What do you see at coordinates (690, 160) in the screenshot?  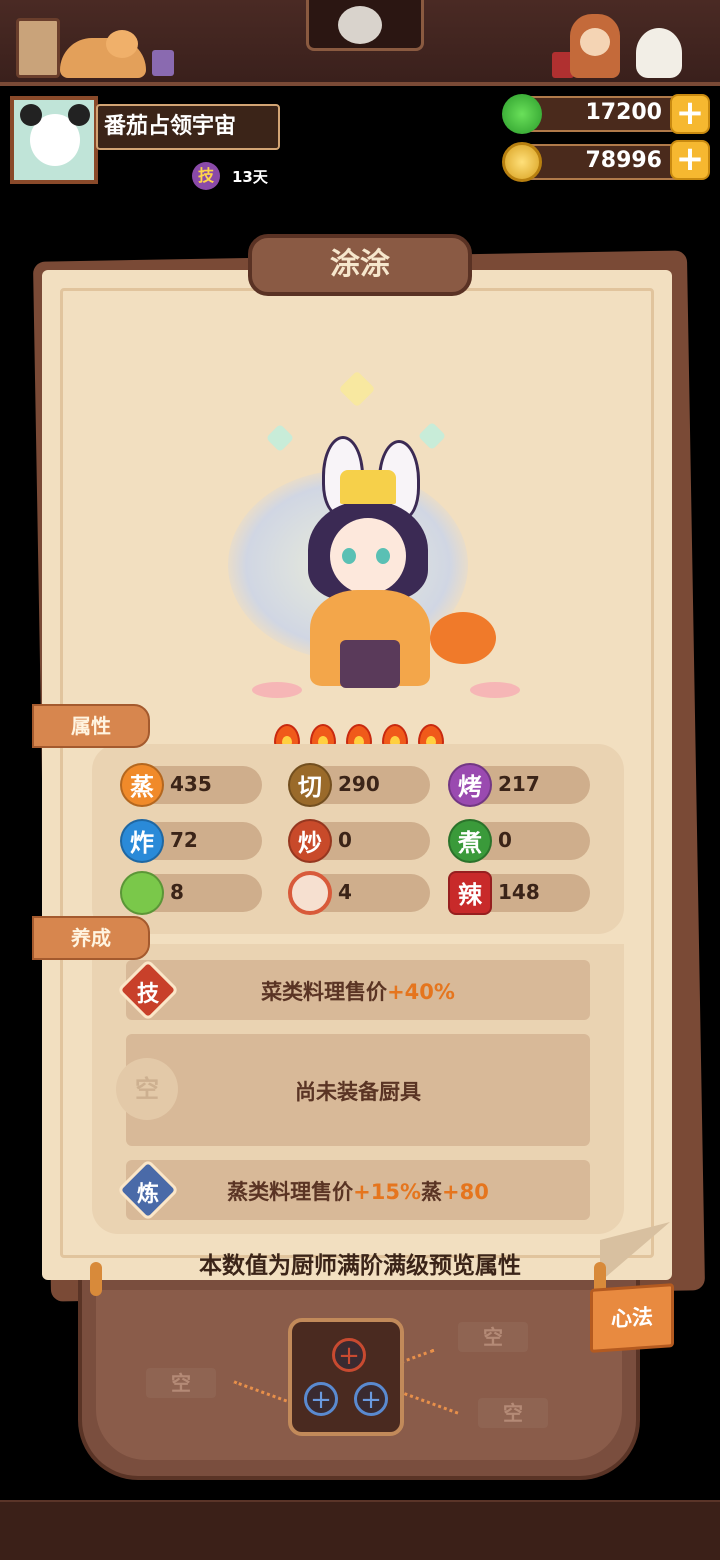 I see `add-coins-button: +` at bounding box center [690, 160].